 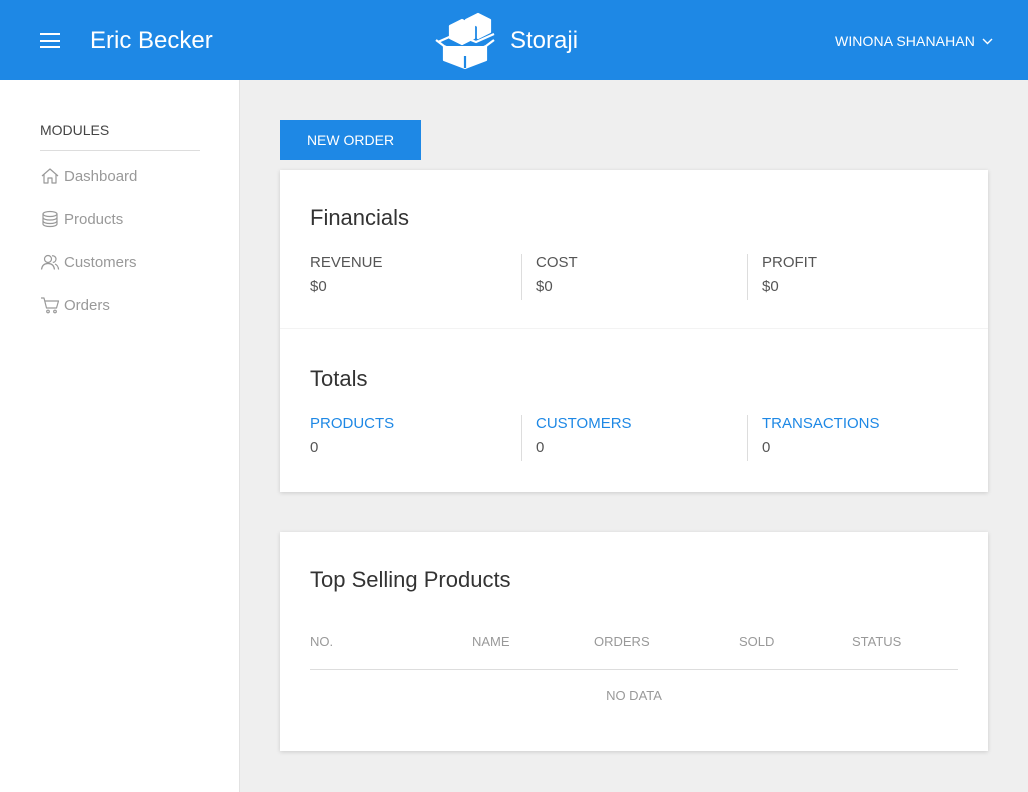 I want to click on column-header-sold: SOLD, so click(x=756, y=642).